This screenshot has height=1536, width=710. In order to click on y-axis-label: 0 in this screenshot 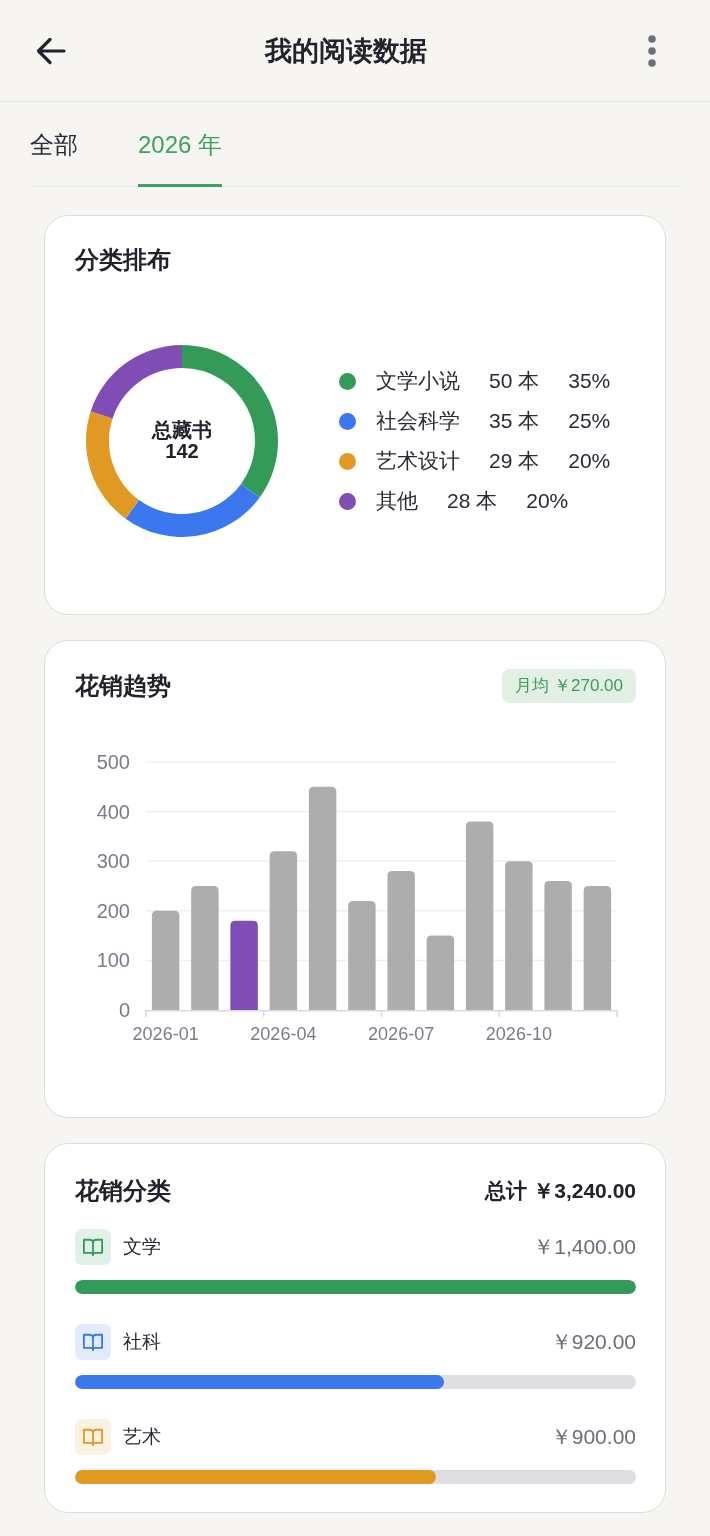, I will do `click(124, 1010)`.